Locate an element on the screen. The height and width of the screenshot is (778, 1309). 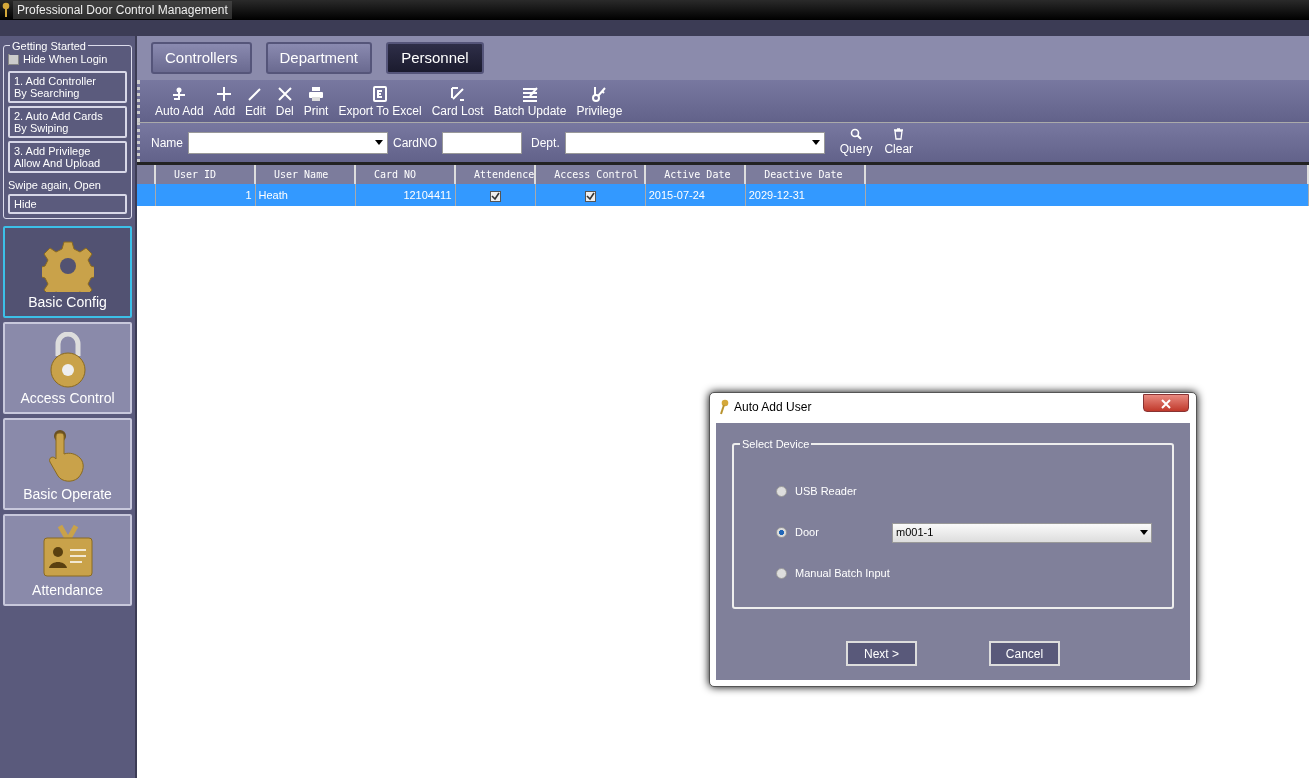
tab: Controllers is located at coordinates (201, 58).